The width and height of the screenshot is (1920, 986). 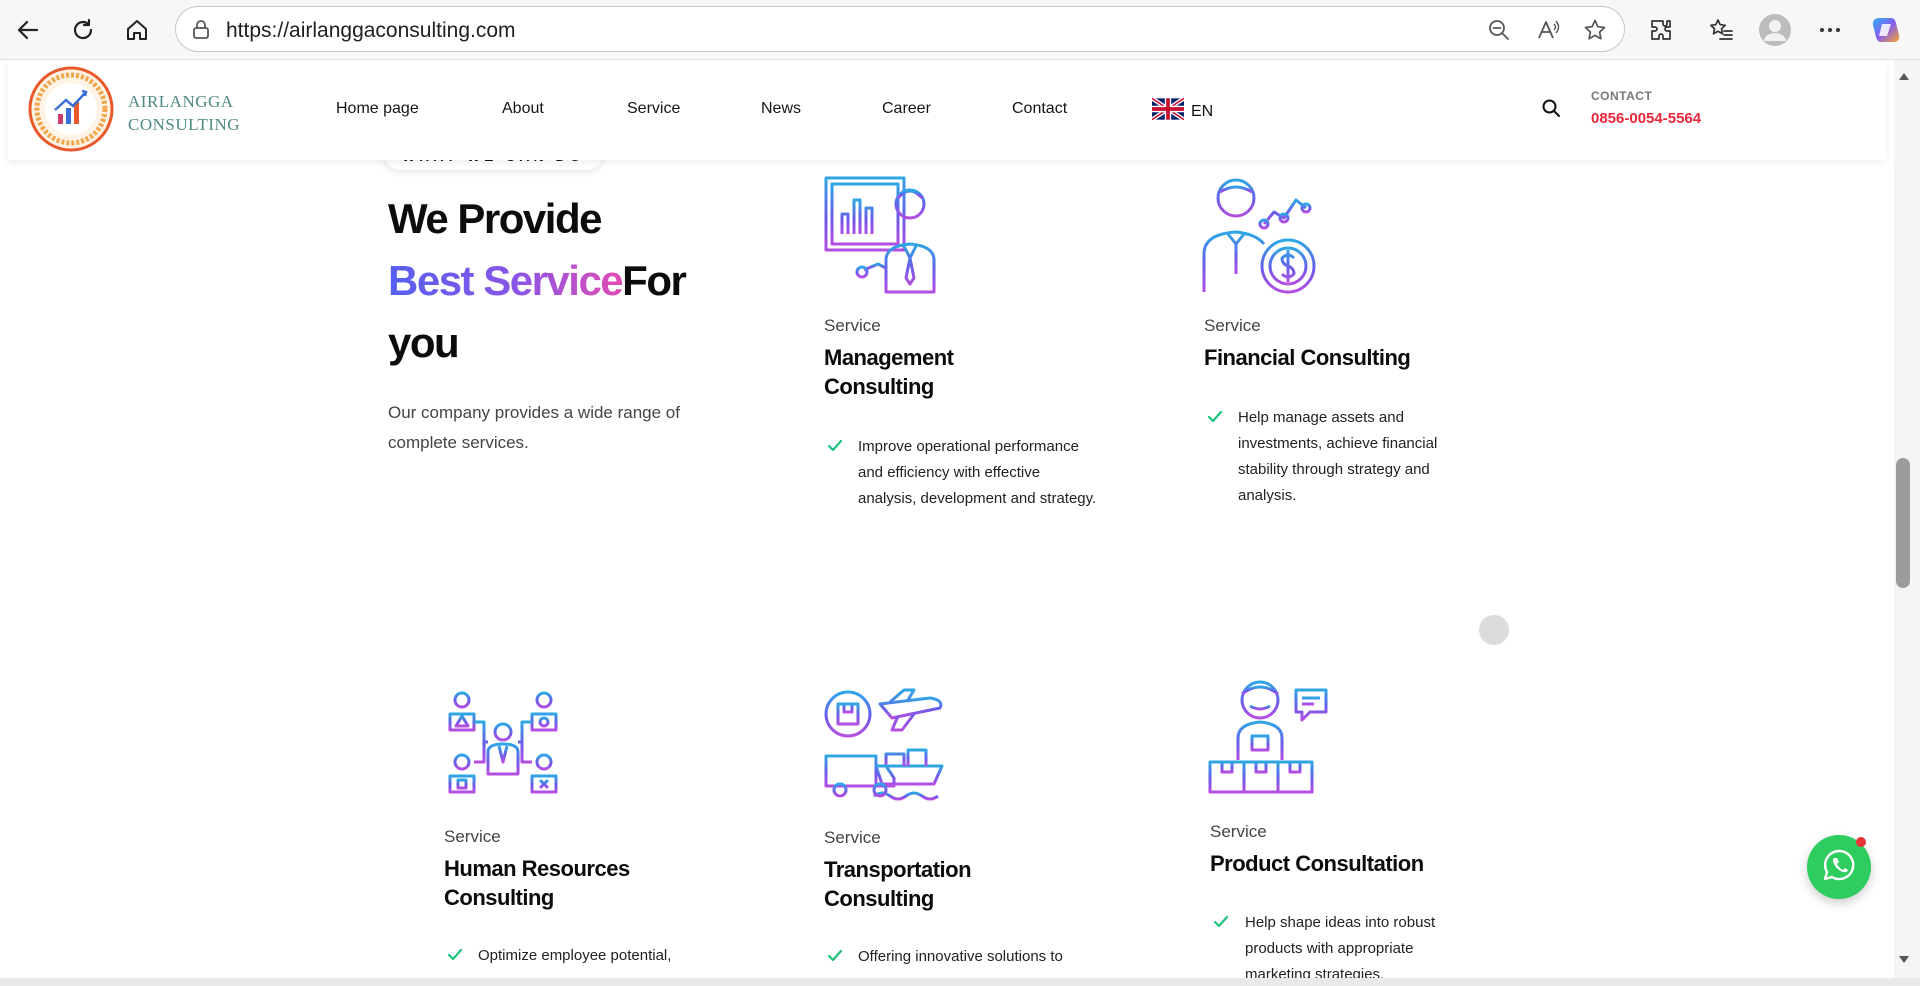 I want to click on read-aloud-icon, so click(x=1548, y=30).